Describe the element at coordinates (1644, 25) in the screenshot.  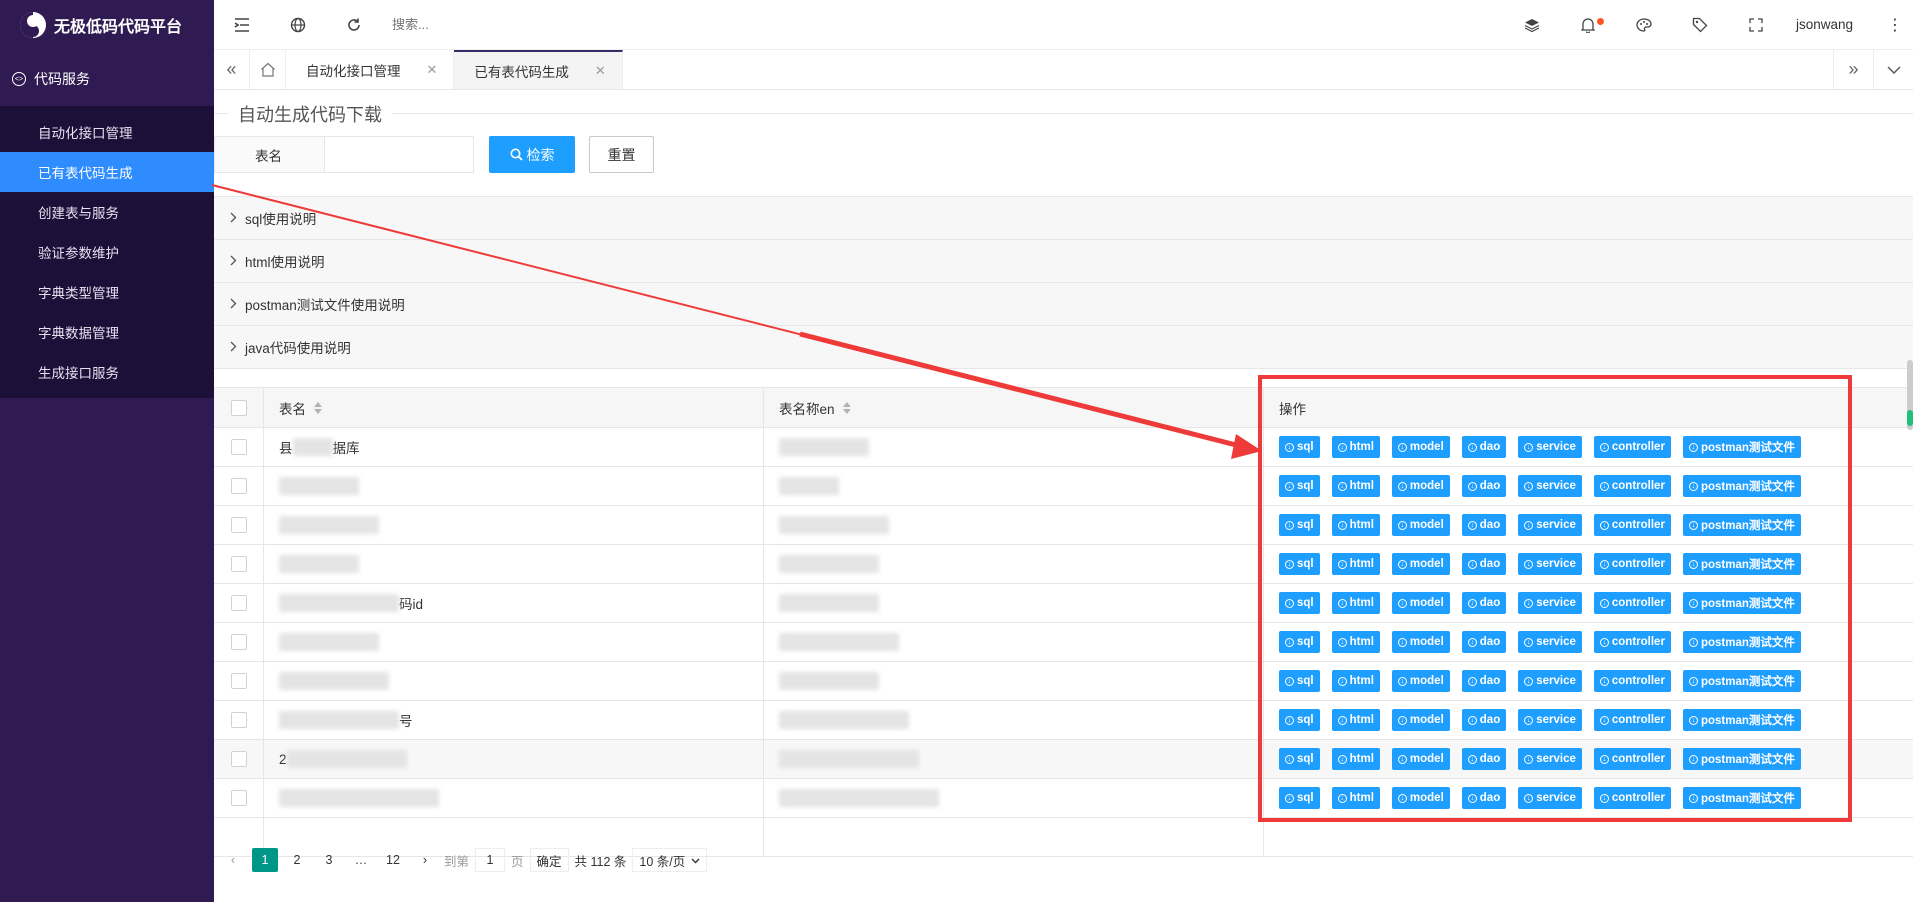
I see `theme-palette-icon` at that location.